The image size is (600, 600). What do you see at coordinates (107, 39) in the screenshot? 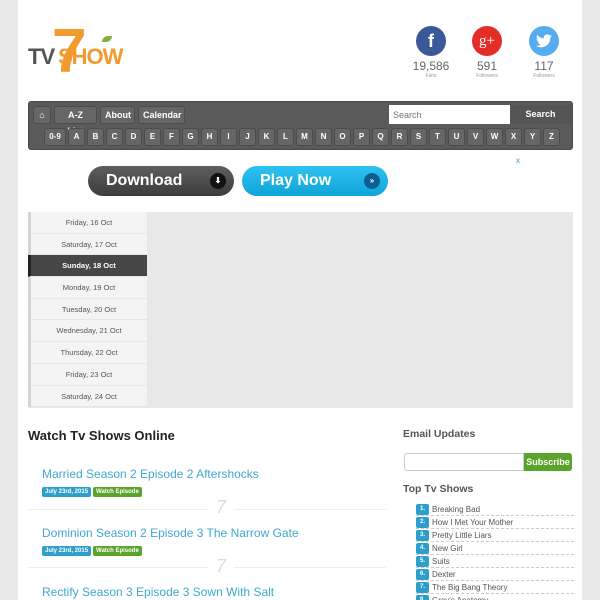
I see `leaf-icon` at bounding box center [107, 39].